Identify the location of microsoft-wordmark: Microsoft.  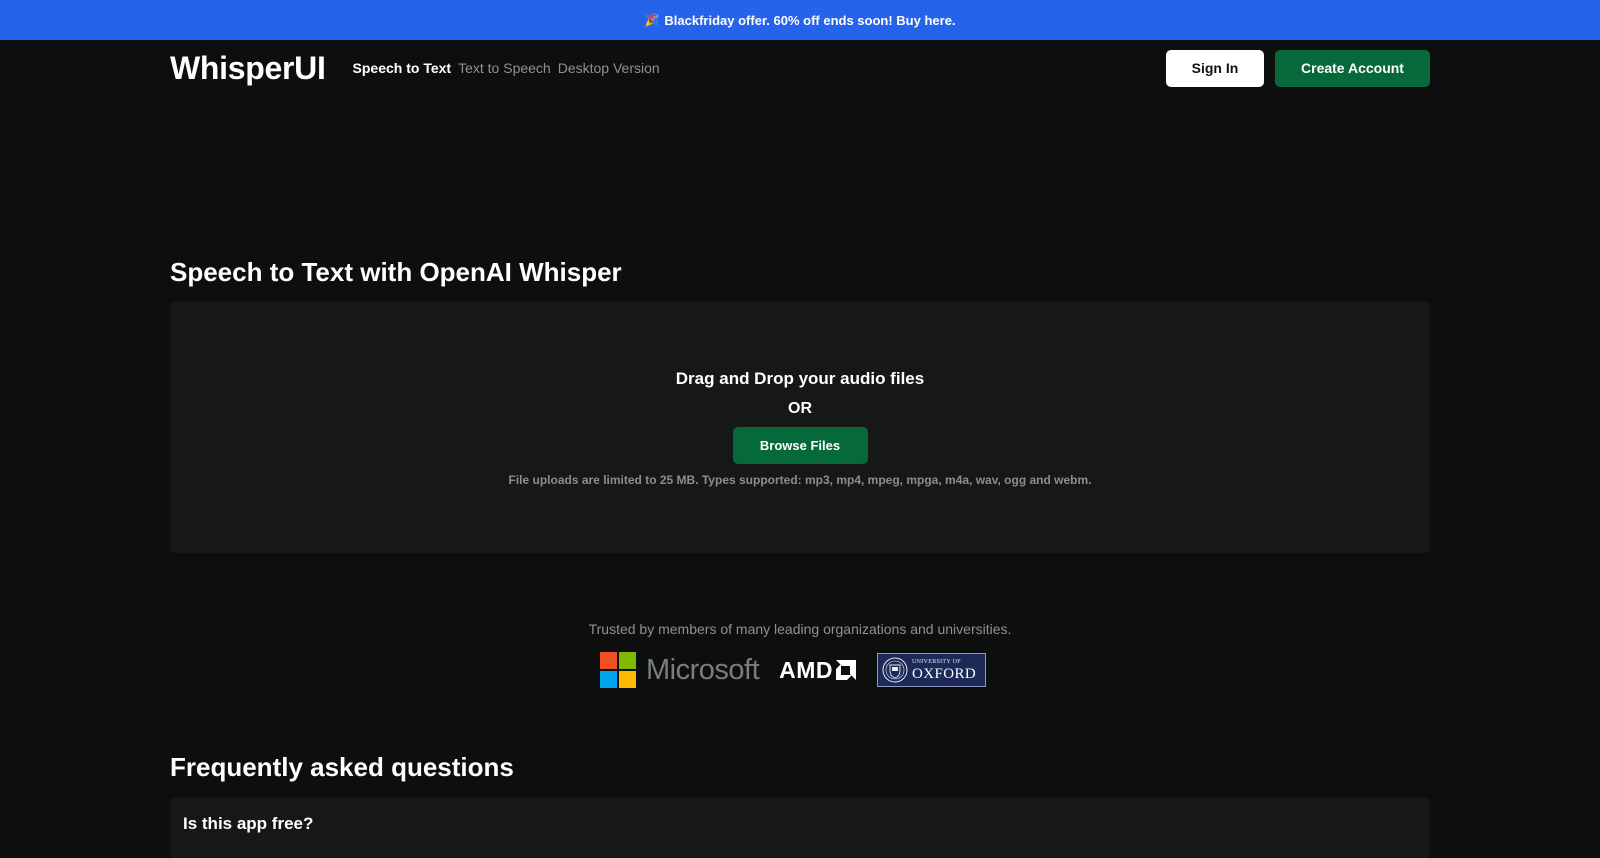
(703, 669).